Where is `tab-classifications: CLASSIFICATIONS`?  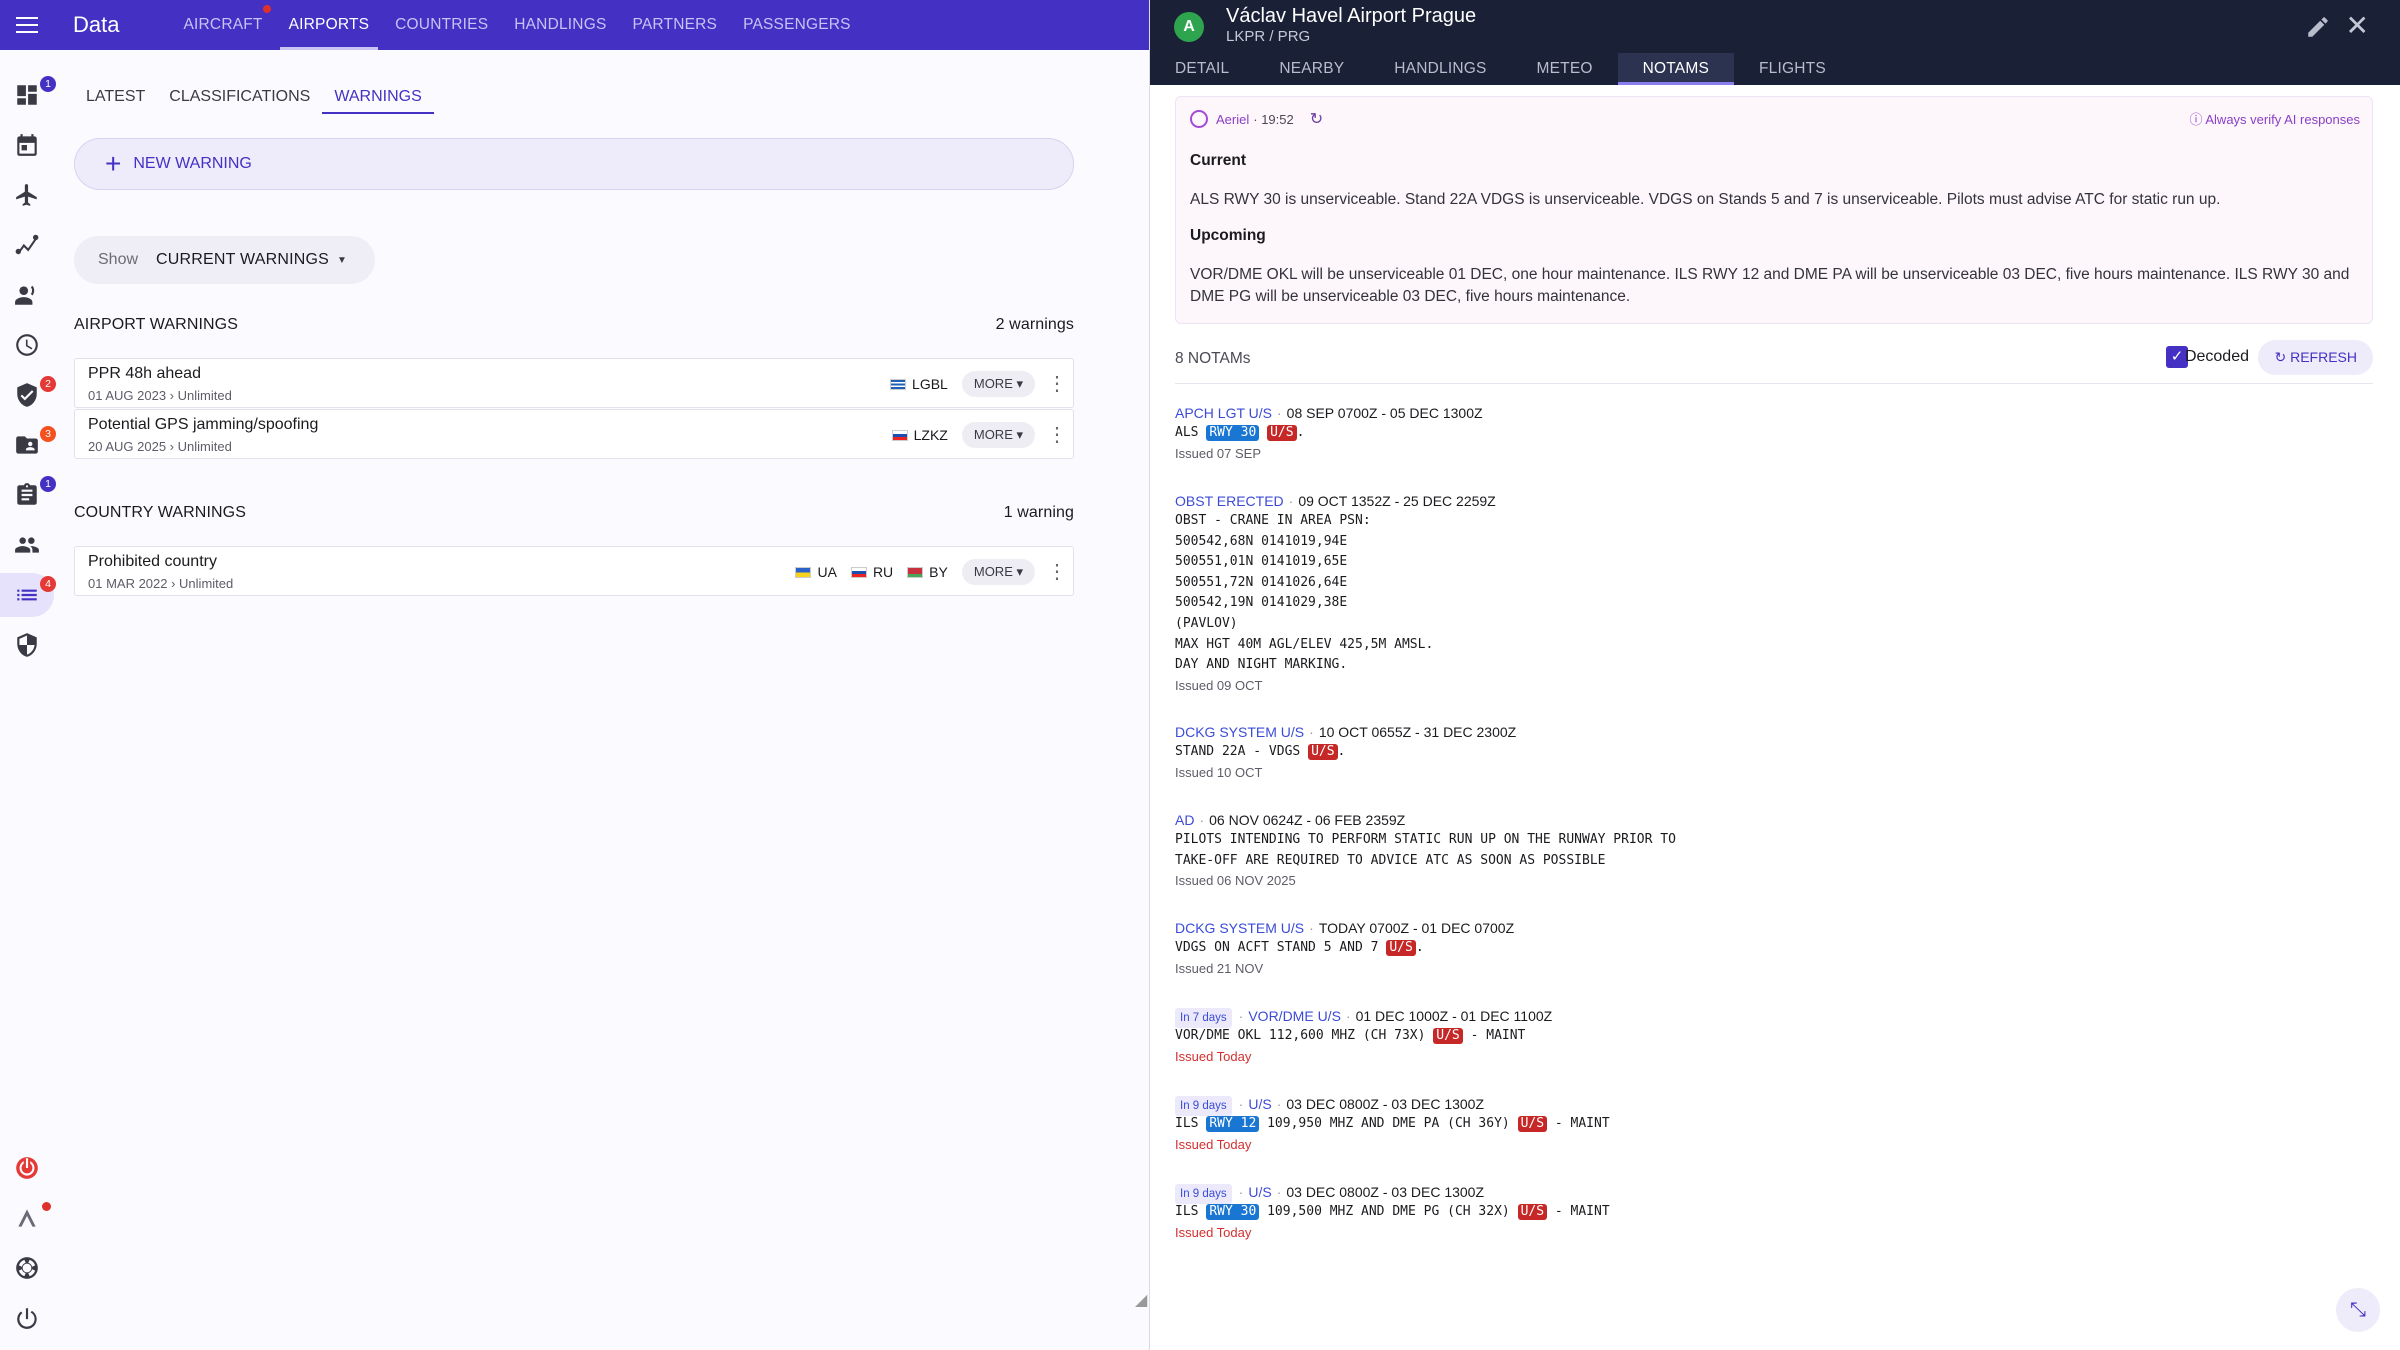 tab-classifications: CLASSIFICATIONS is located at coordinates (239, 96).